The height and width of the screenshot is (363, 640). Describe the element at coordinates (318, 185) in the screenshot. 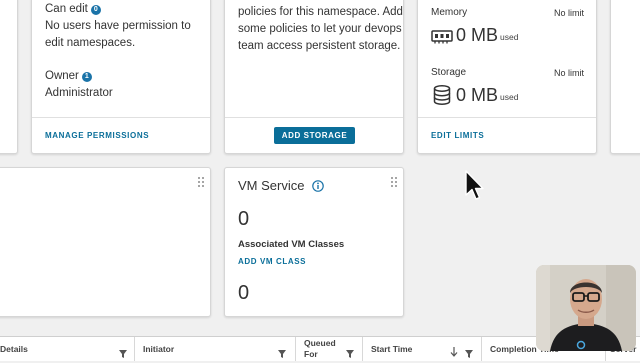

I see `info-icon` at that location.